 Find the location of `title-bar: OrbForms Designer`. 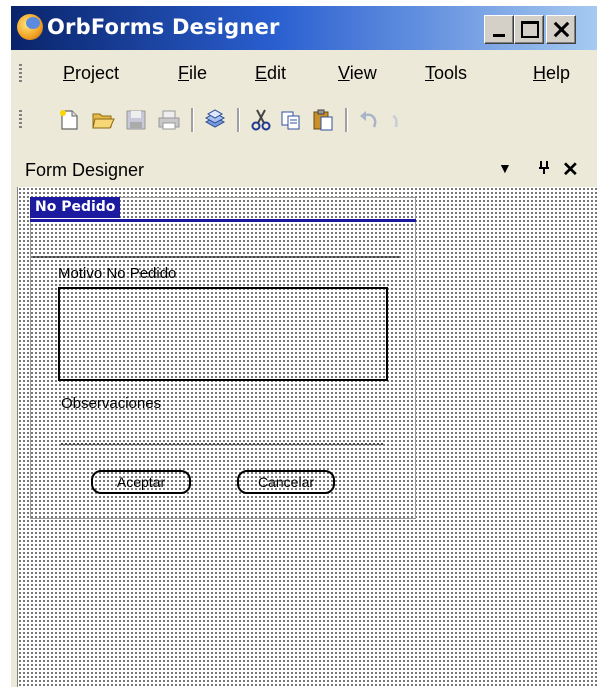

title-bar: OrbForms Designer is located at coordinates (304, 28).